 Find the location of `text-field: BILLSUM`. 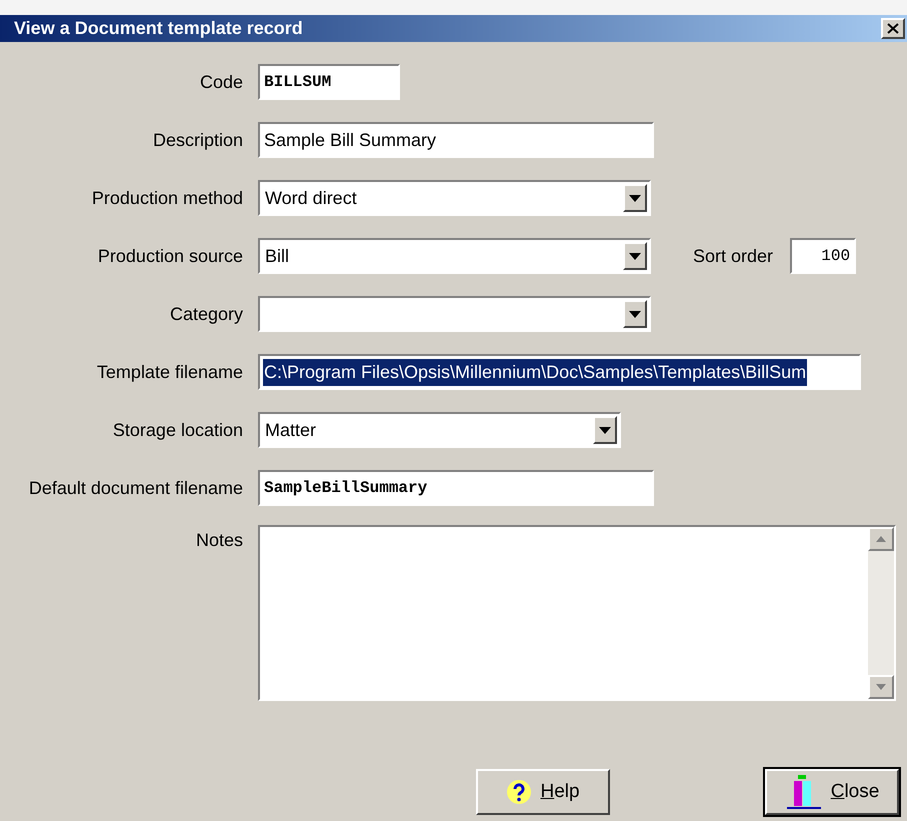

text-field: BILLSUM is located at coordinates (329, 82).